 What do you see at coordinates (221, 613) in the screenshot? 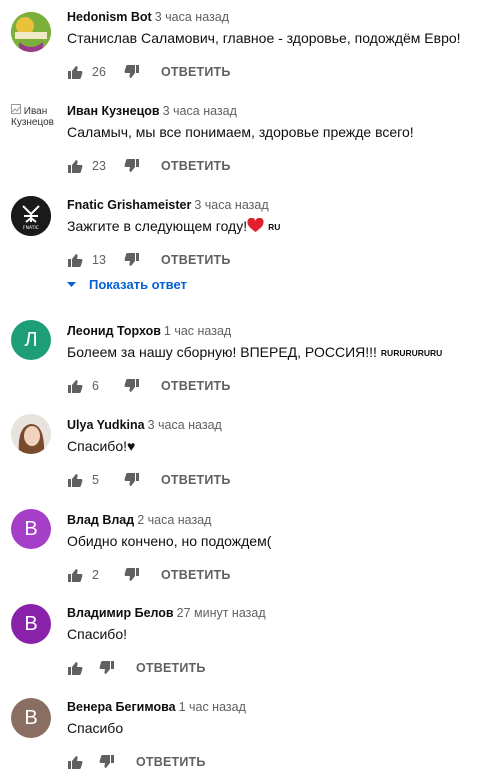
I see `timestamp: 27 минут назад` at bounding box center [221, 613].